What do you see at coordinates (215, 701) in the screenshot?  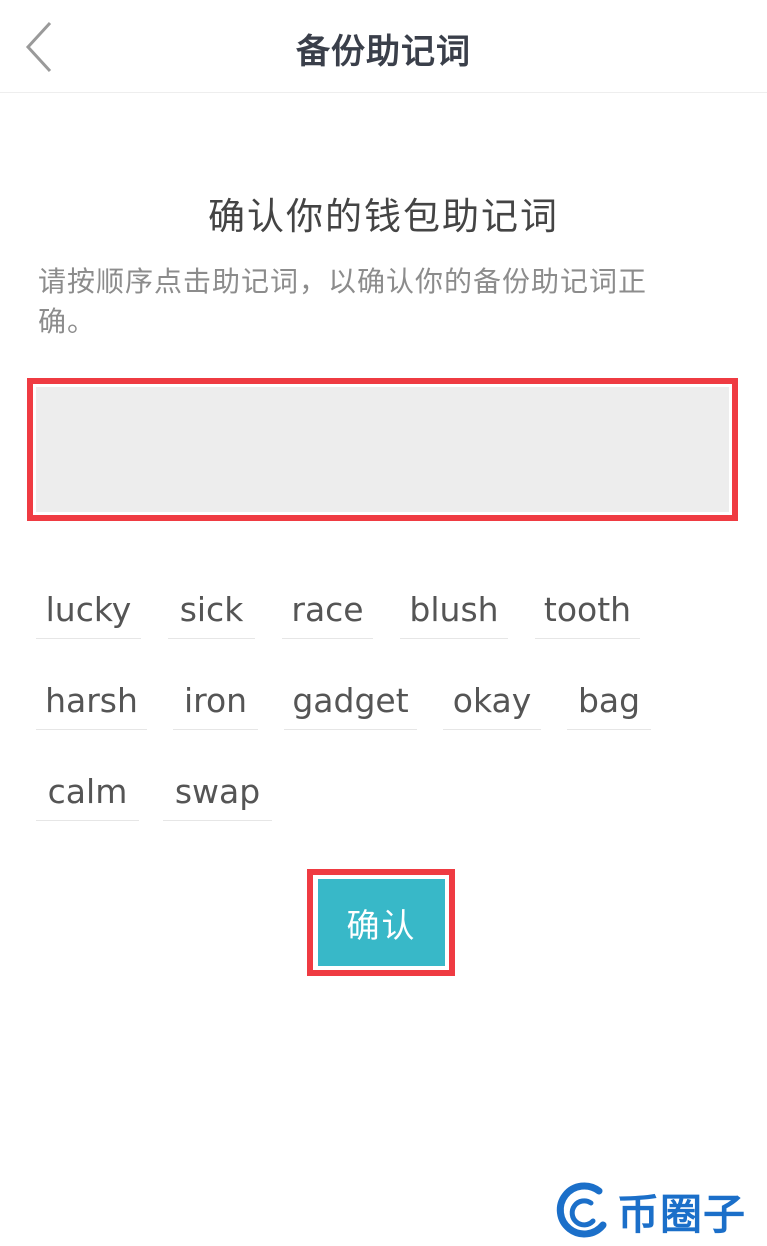 I see `word-chip: iron` at bounding box center [215, 701].